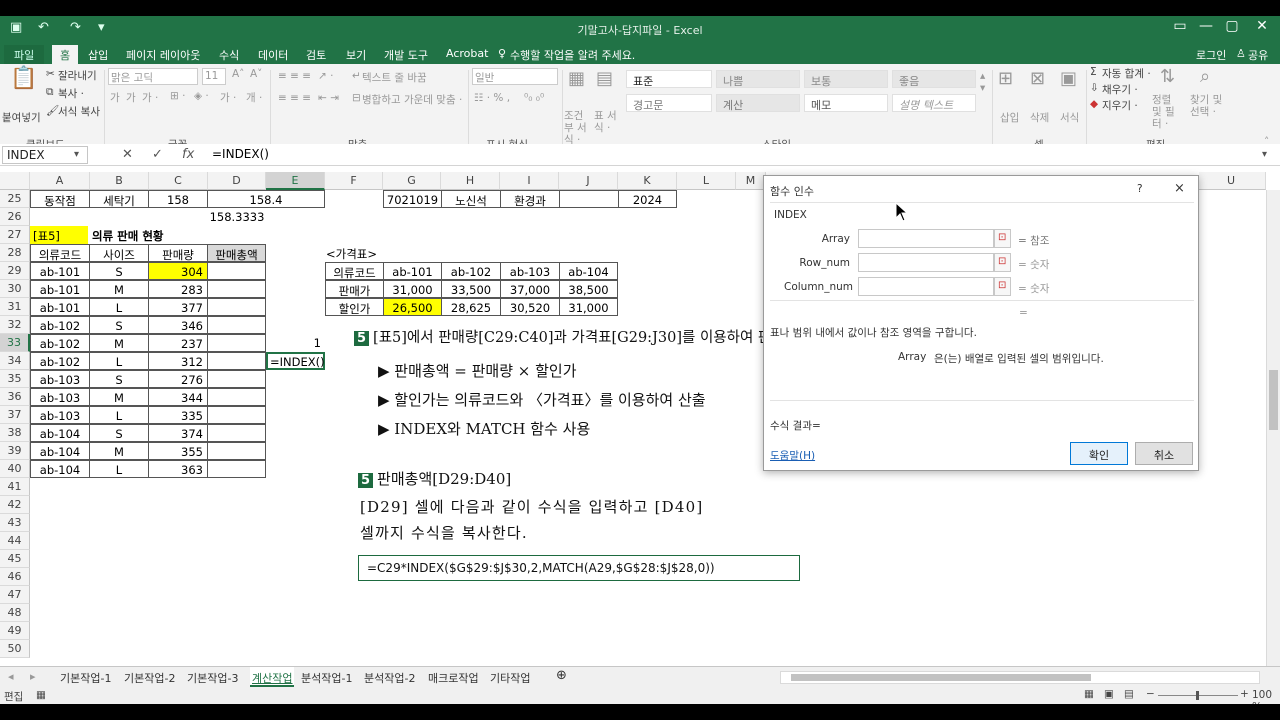 The width and height of the screenshot is (1280, 720). I want to click on row-header: 50, so click(15, 649).